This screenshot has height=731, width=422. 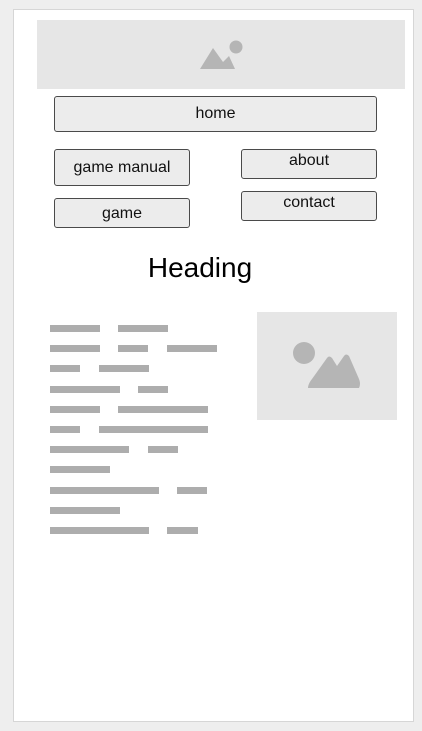 I want to click on banner-image, so click(x=221, y=54).